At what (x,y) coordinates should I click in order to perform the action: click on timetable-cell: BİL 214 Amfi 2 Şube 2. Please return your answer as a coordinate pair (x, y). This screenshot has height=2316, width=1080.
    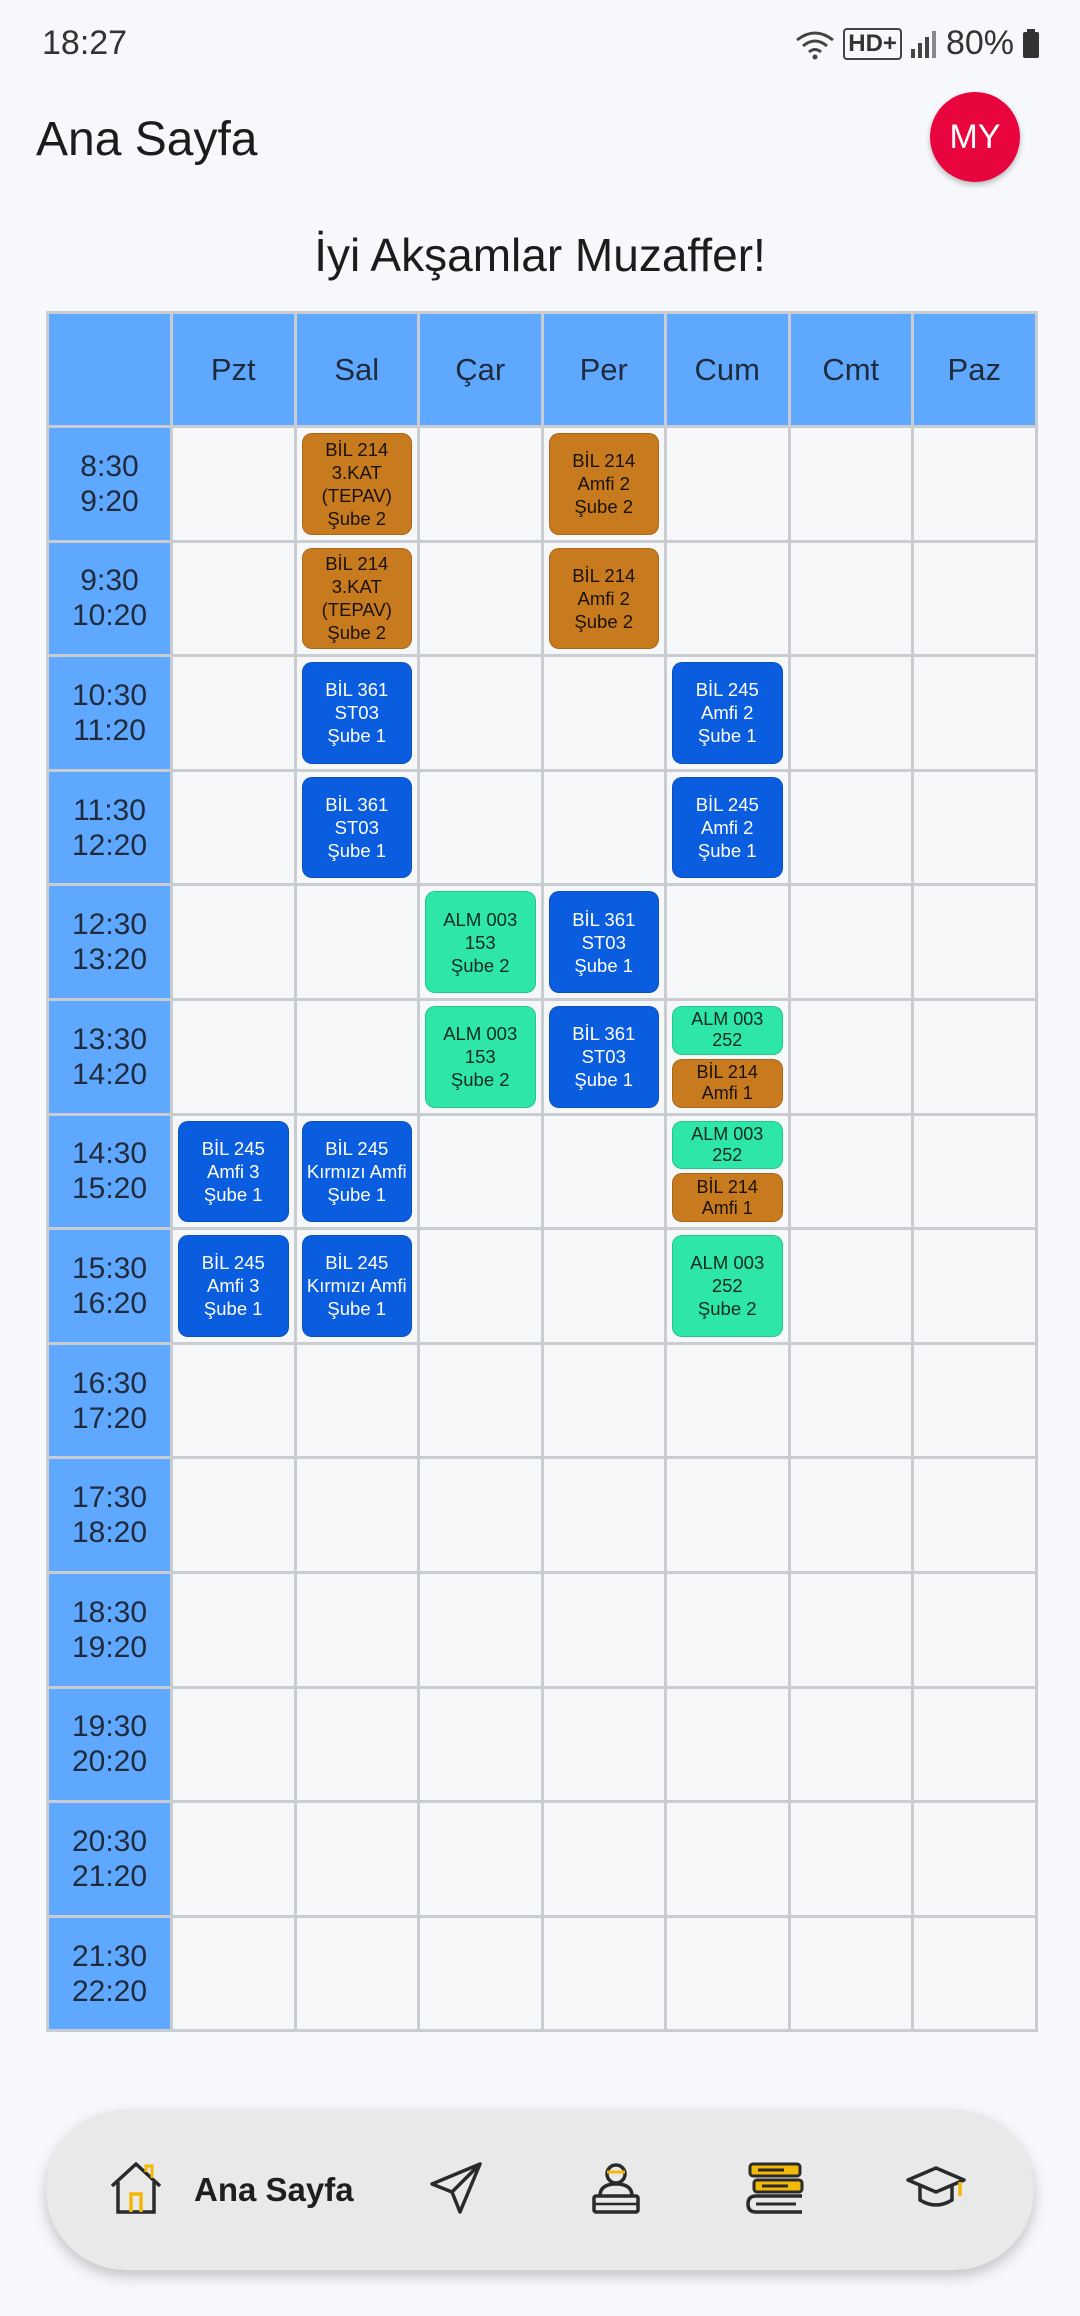
    Looking at the image, I should click on (603, 598).